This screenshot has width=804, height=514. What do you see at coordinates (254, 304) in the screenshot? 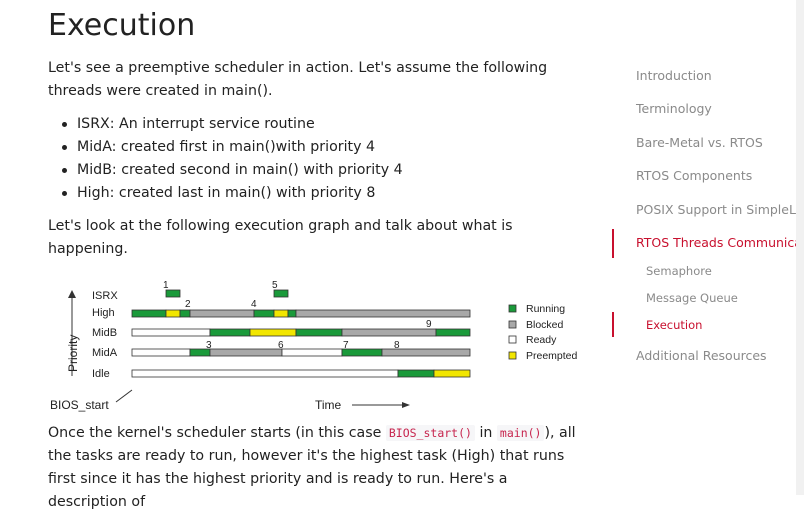
I see `event-marker-4: 4` at bounding box center [254, 304].